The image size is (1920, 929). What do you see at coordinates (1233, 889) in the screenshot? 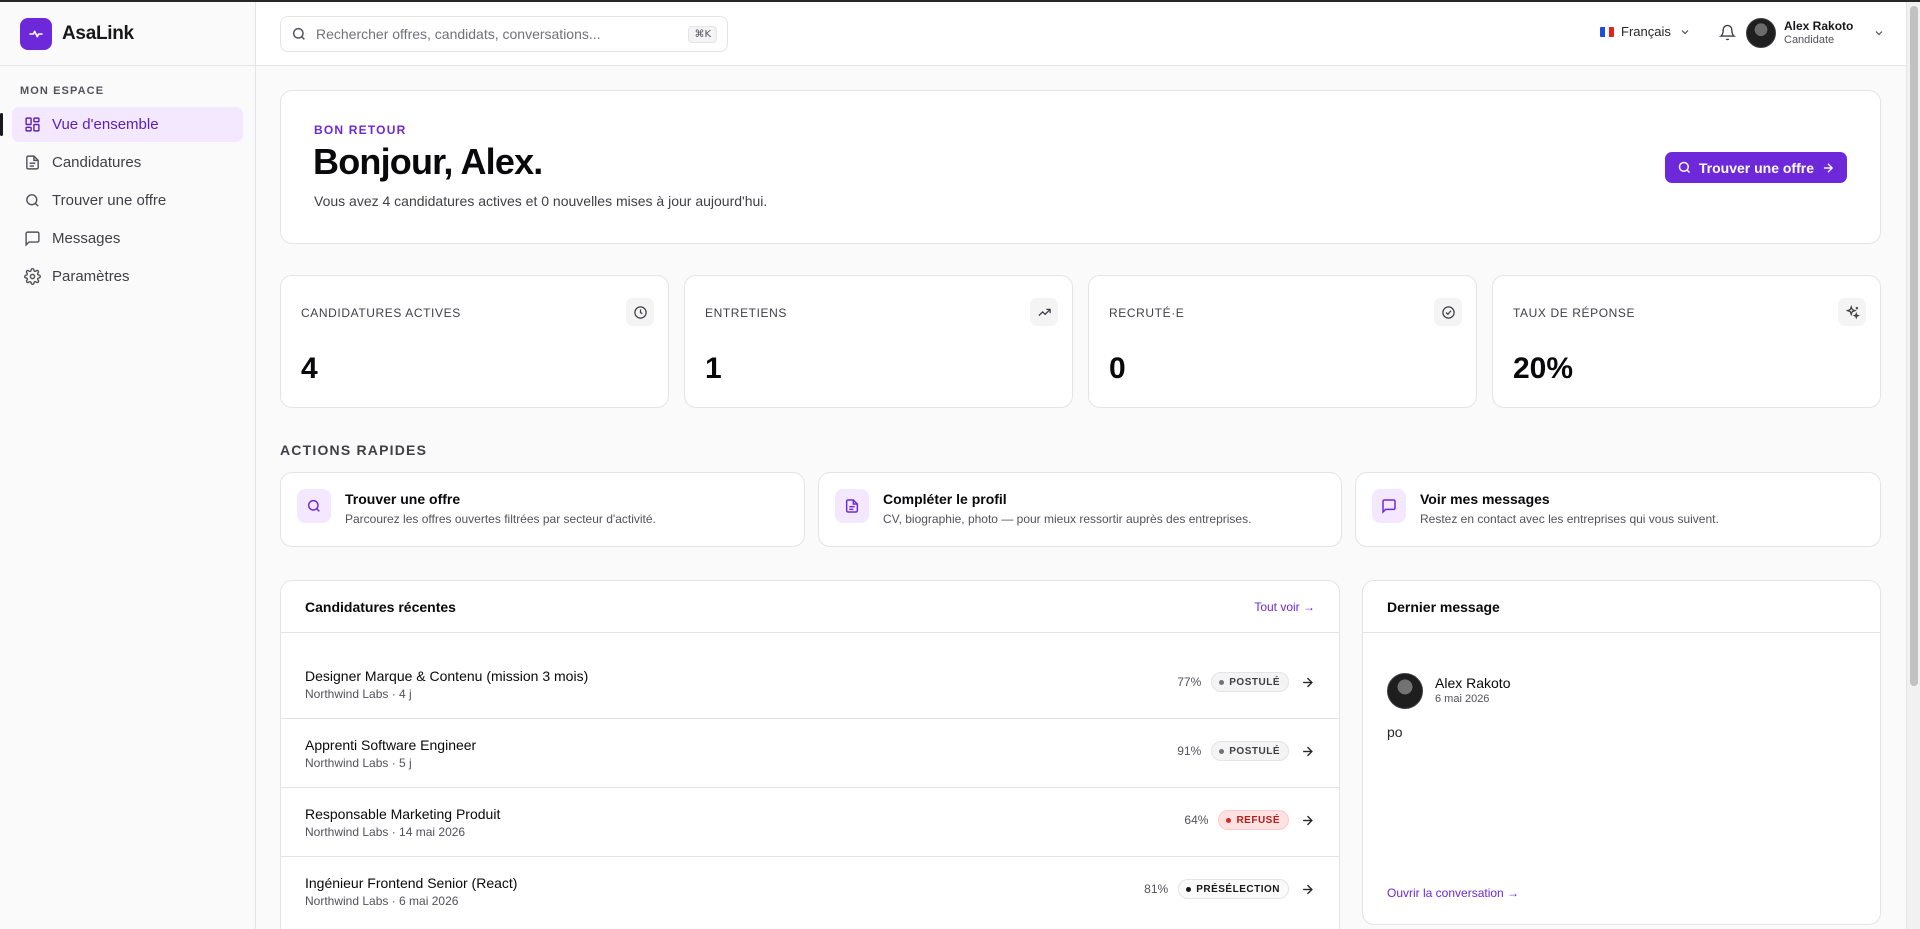
I see `status-badge: PRÉSÉLECTION` at bounding box center [1233, 889].